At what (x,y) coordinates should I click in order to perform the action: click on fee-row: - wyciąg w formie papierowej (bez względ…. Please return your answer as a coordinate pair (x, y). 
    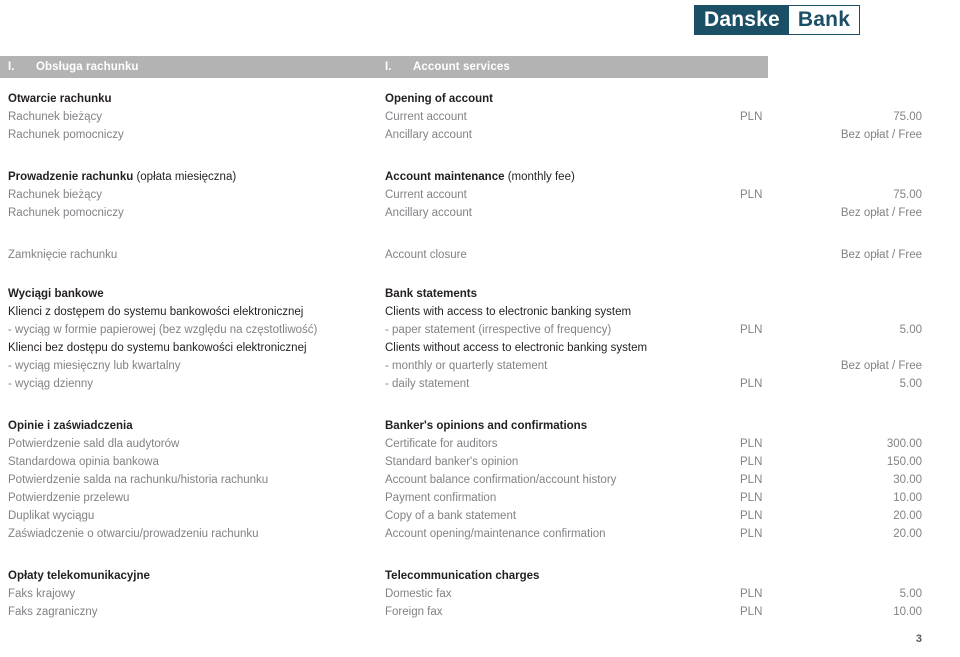
    Looking at the image, I should click on (480, 330).